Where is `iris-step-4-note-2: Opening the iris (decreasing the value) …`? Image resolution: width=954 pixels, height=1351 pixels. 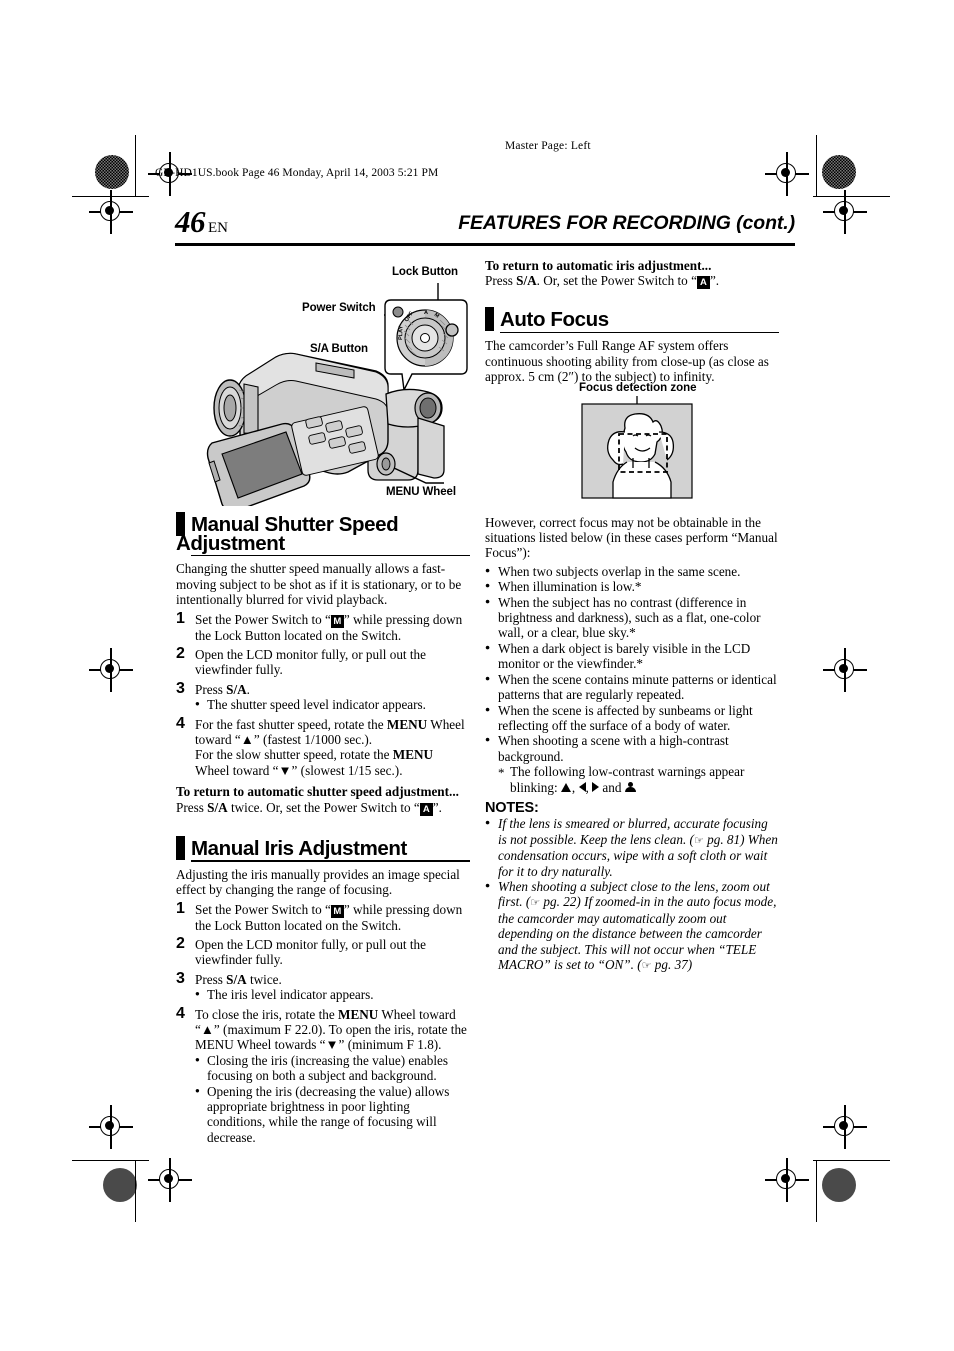
iris-step-4-note-2: Opening the iris (decreasing the value) … is located at coordinates (332, 1114).